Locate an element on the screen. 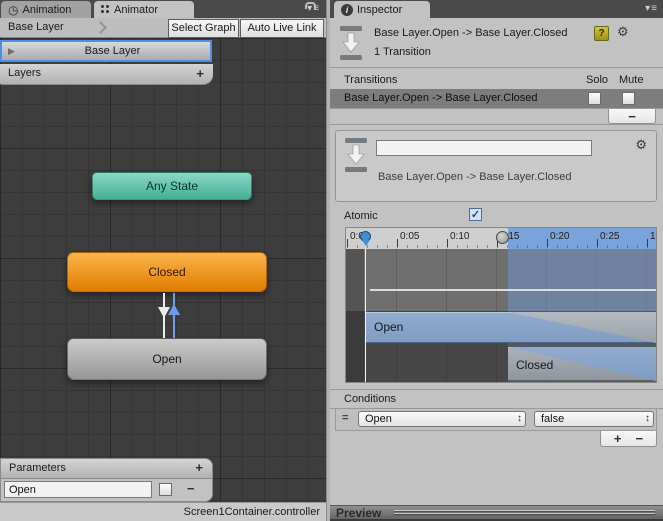 This screenshot has width=663, height=521. open-track-label: Open is located at coordinates (389, 327).